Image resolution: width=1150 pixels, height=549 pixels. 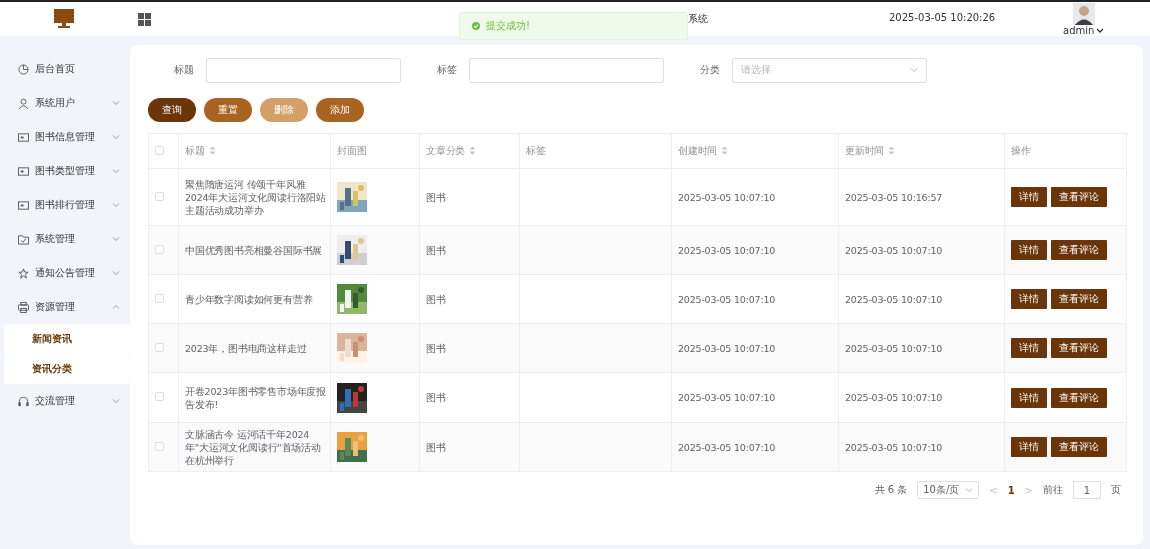 What do you see at coordinates (1084, 30) in the screenshot?
I see `user-menu: admin` at bounding box center [1084, 30].